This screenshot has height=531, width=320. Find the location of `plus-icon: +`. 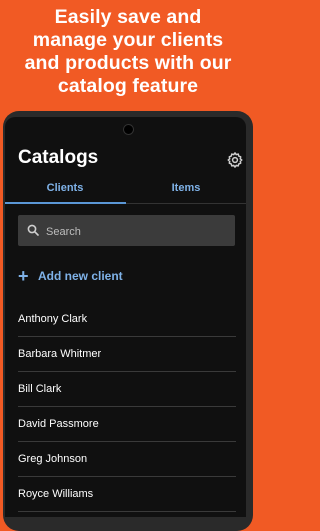

plus-icon: + is located at coordinates (23, 276).